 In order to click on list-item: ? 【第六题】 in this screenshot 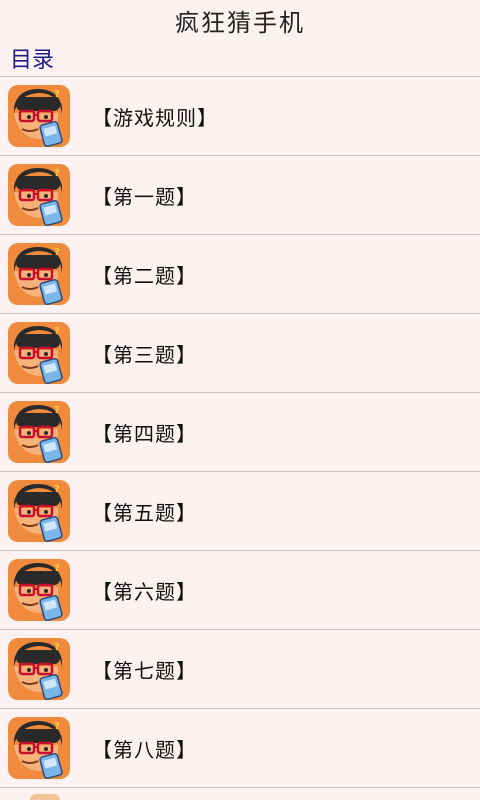, I will do `click(240, 590)`.